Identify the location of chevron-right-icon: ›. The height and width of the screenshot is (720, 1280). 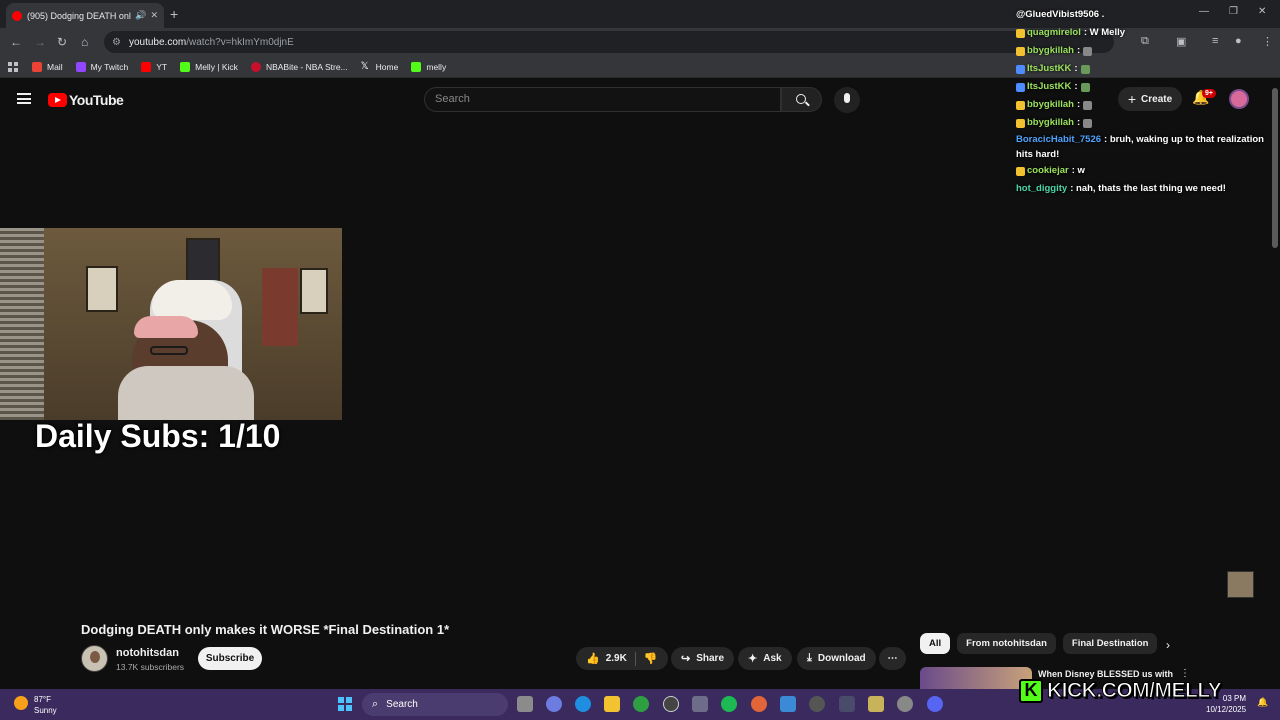
(1168, 645).